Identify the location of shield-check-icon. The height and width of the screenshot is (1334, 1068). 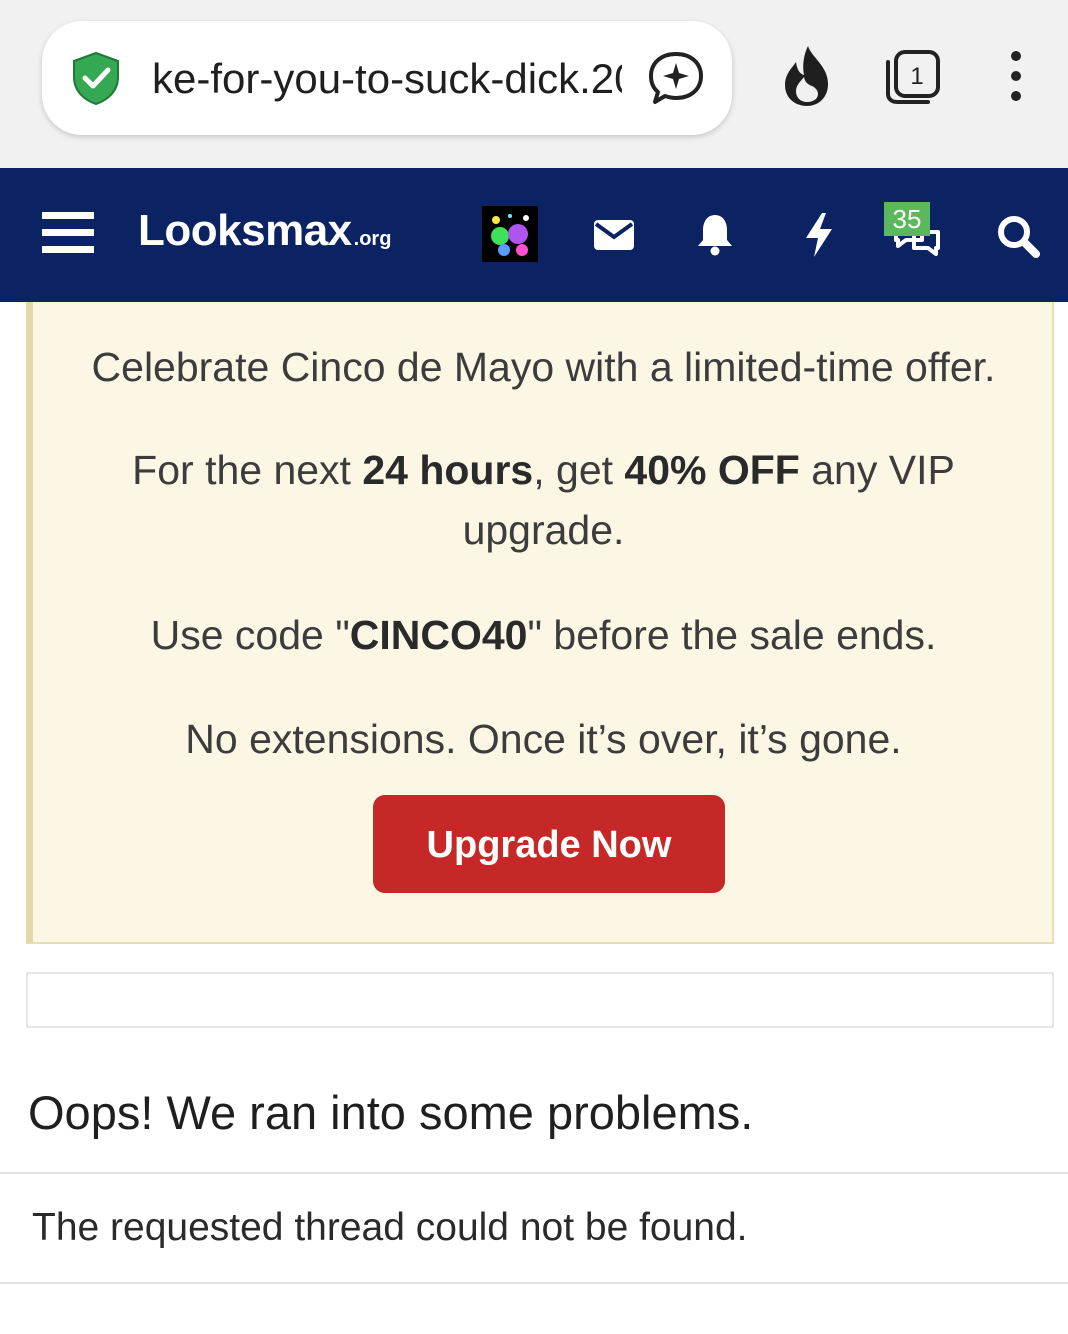
(96, 78).